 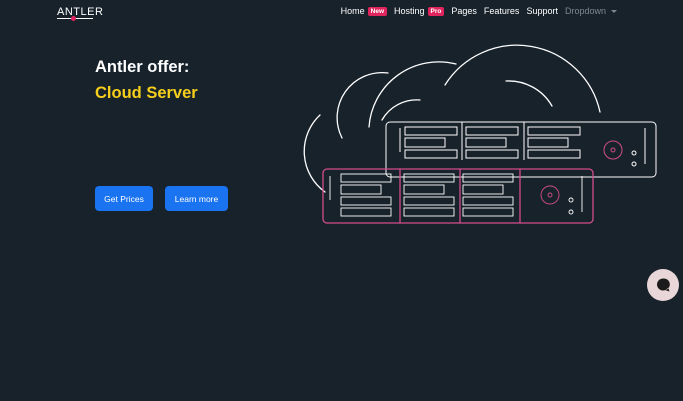 I want to click on nav-item-hosting: Hosting Pro, so click(x=419, y=11).